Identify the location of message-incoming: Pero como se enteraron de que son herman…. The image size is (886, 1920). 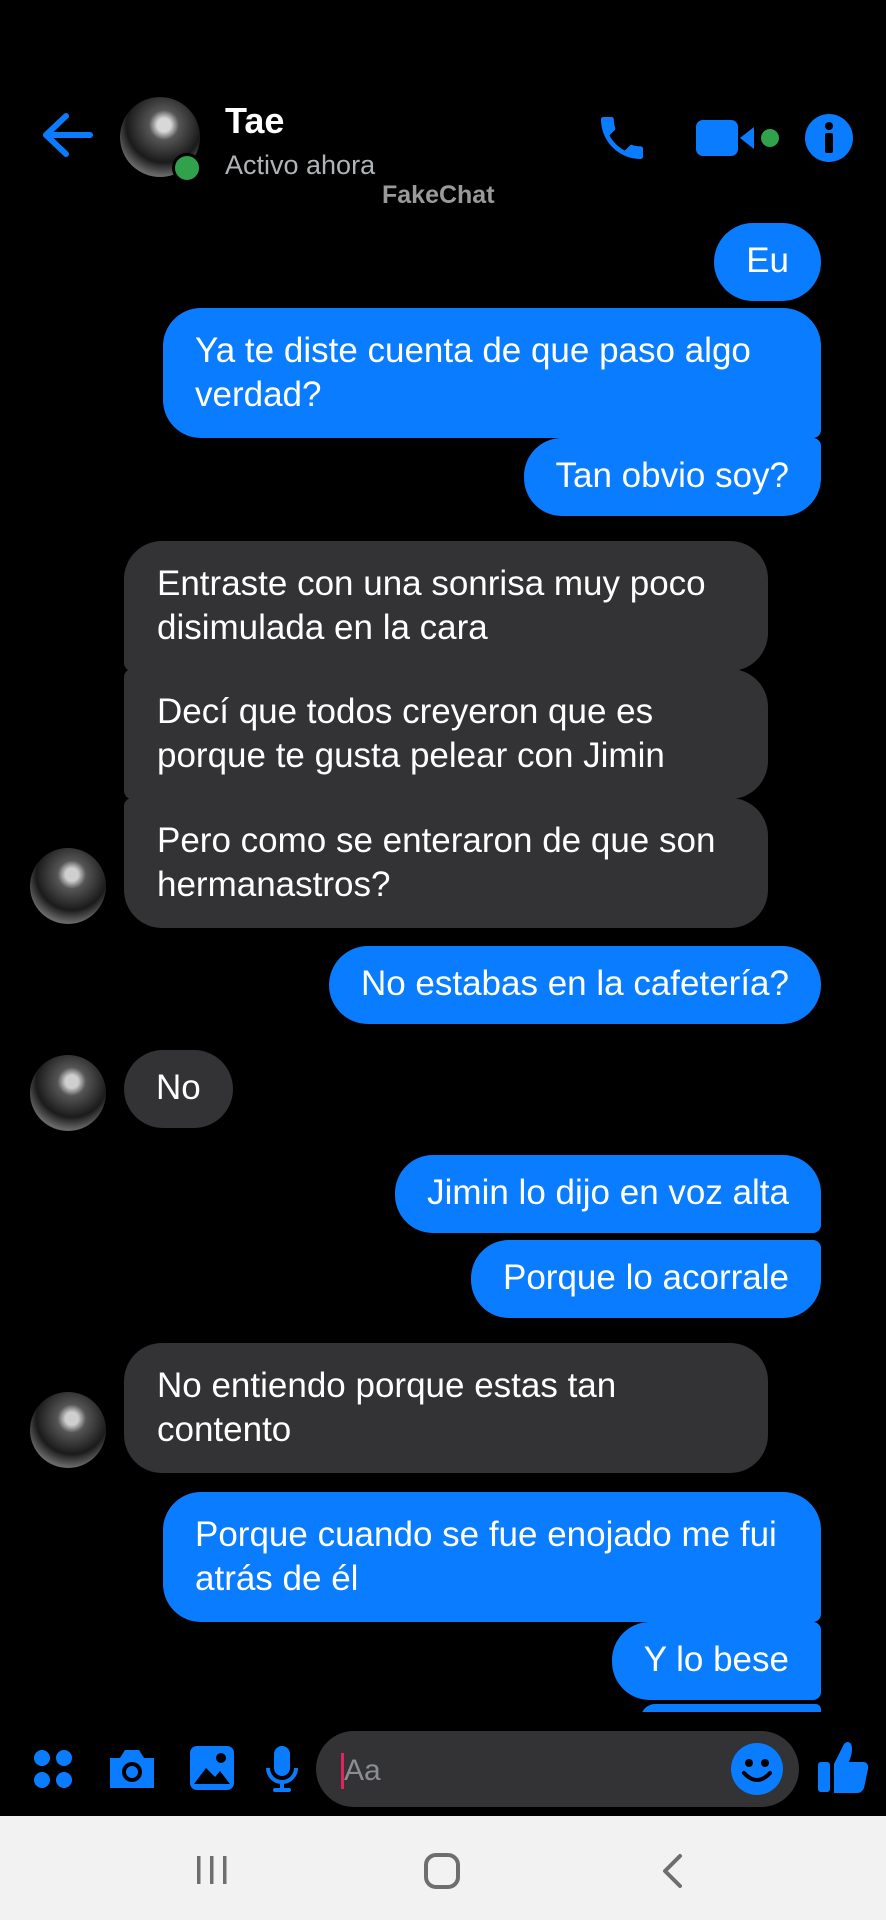
(446, 863).